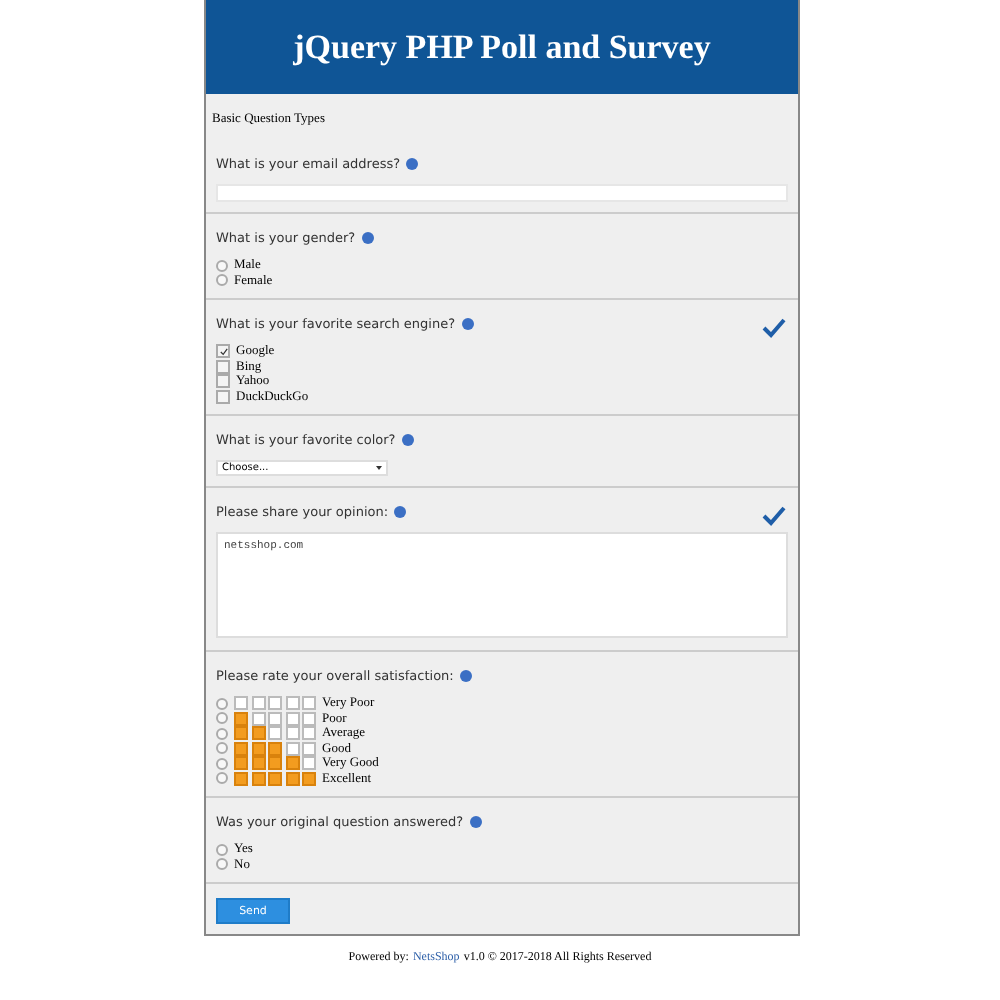 The image size is (1000, 1000). What do you see at coordinates (379, 468) in the screenshot?
I see `dropdown-arrow-icon` at bounding box center [379, 468].